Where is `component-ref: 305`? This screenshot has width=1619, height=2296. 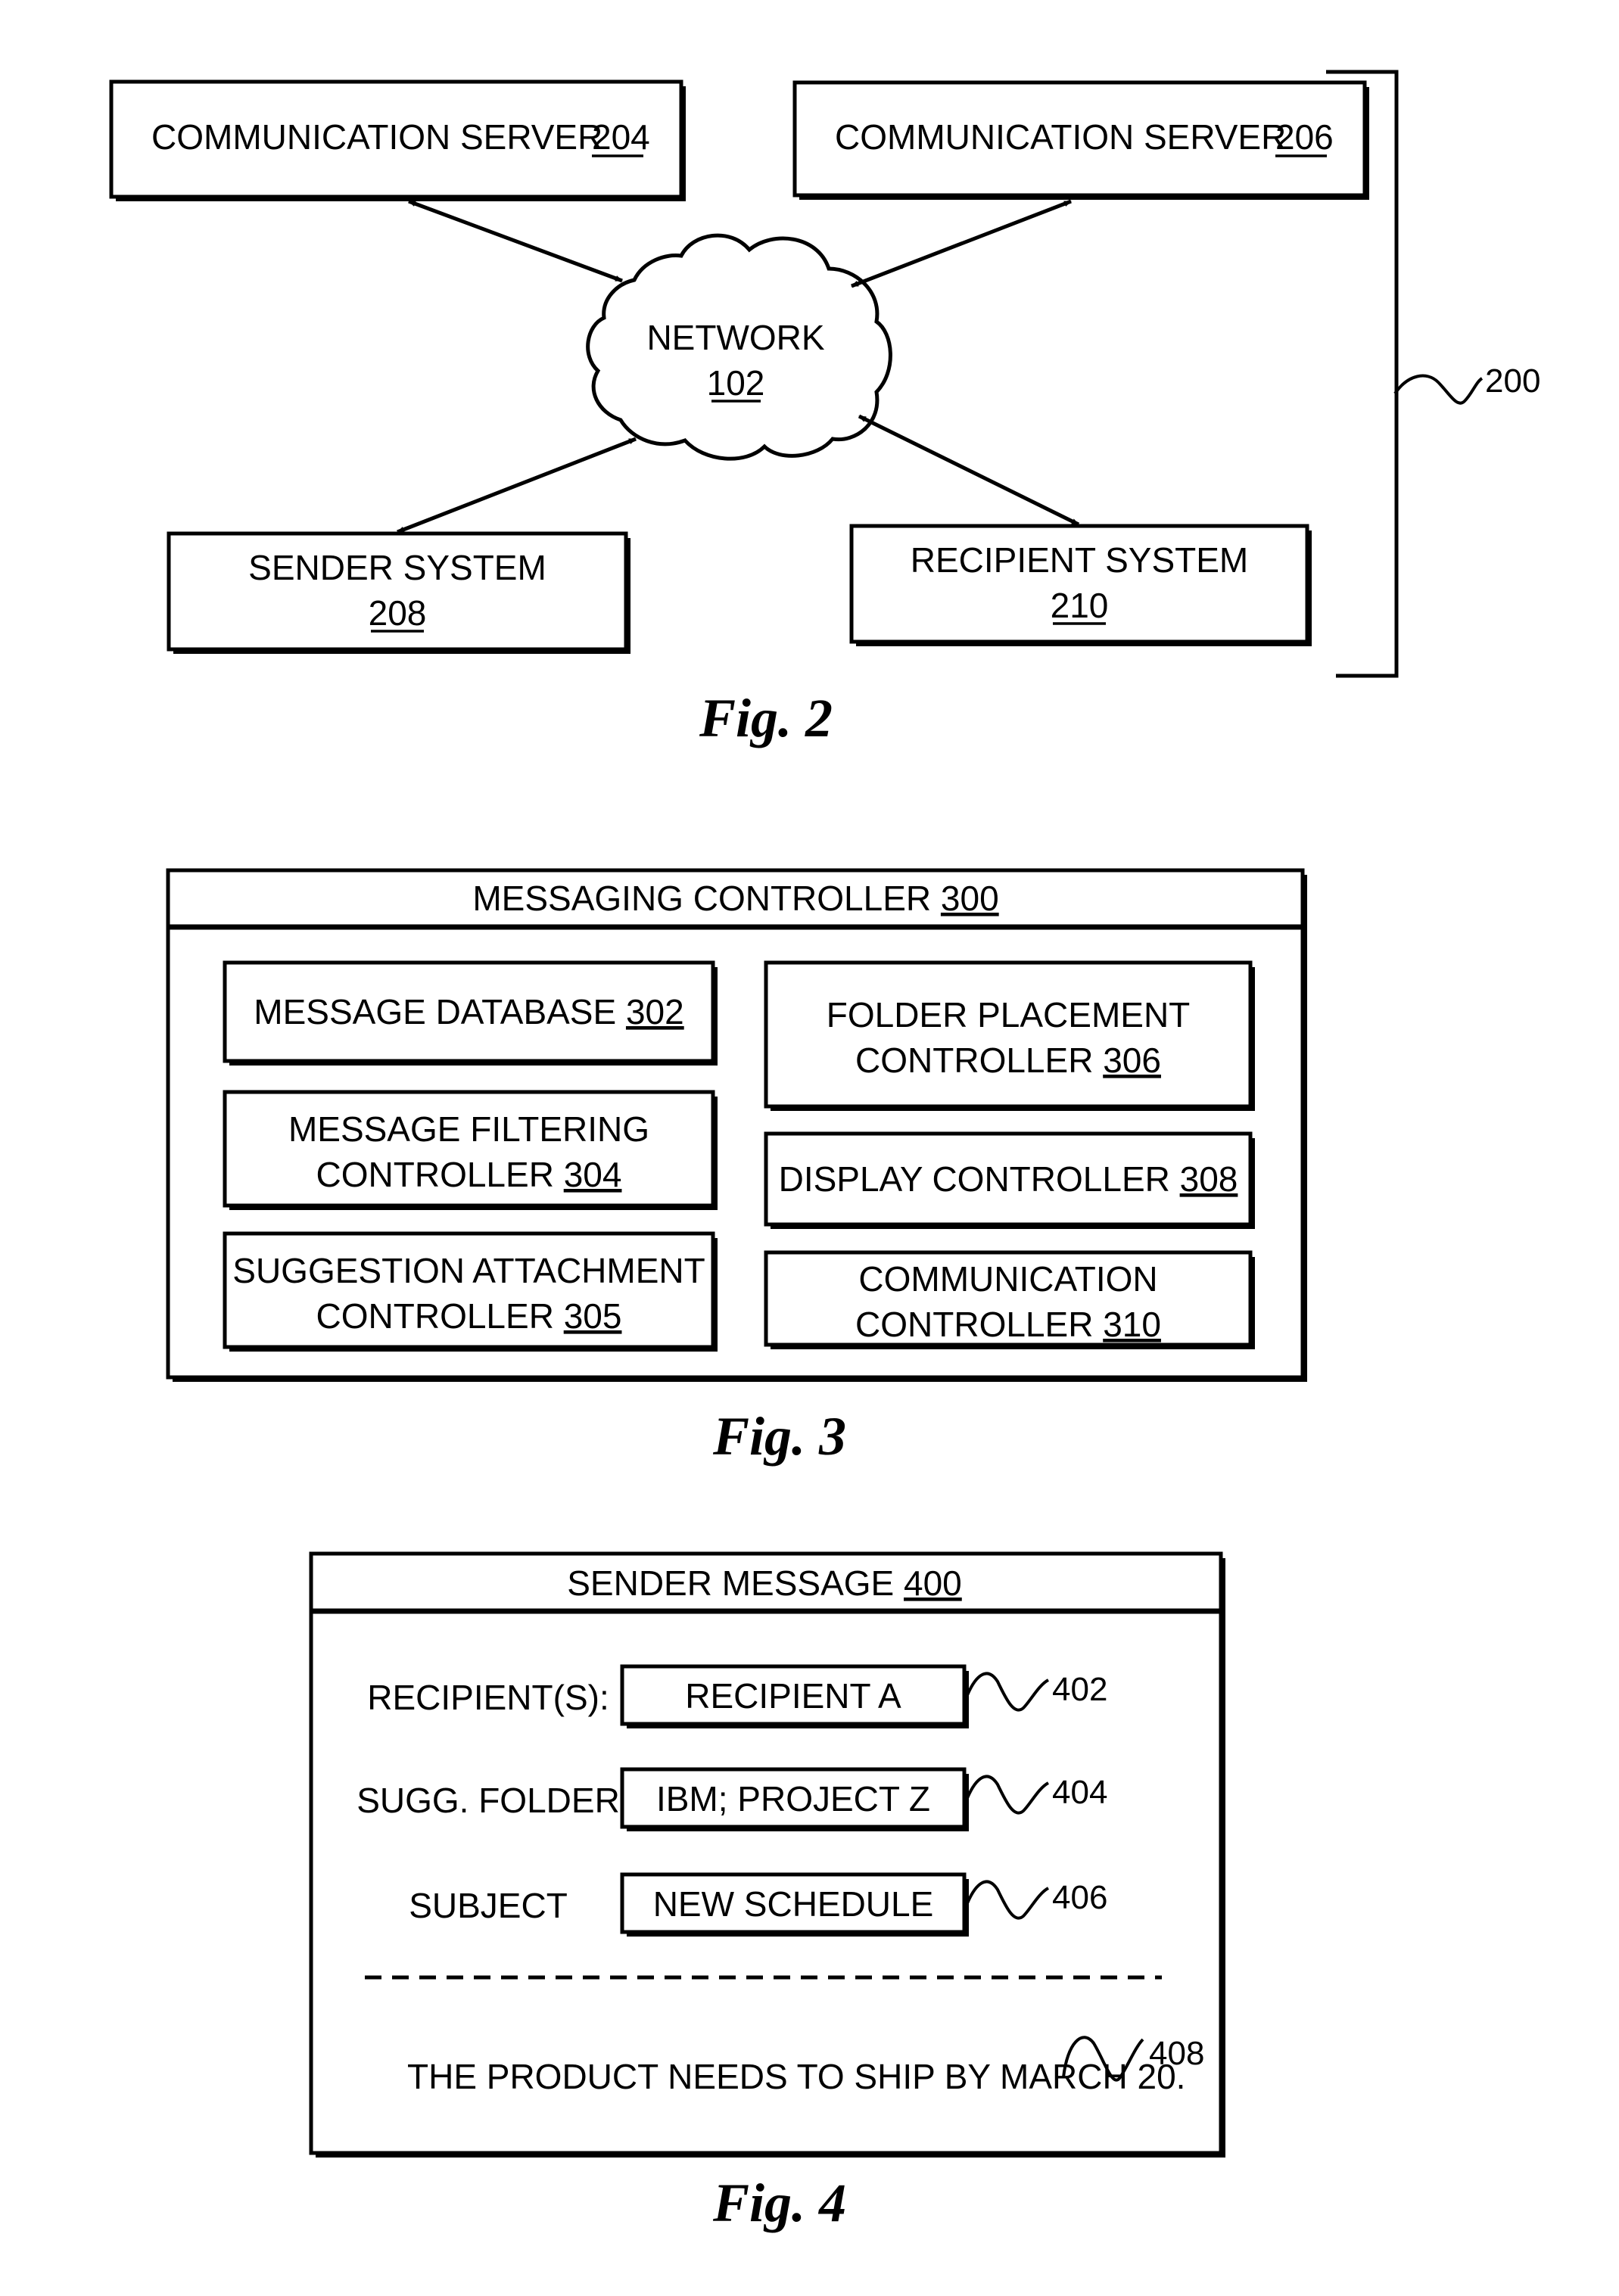
component-ref: 305 is located at coordinates (593, 1316).